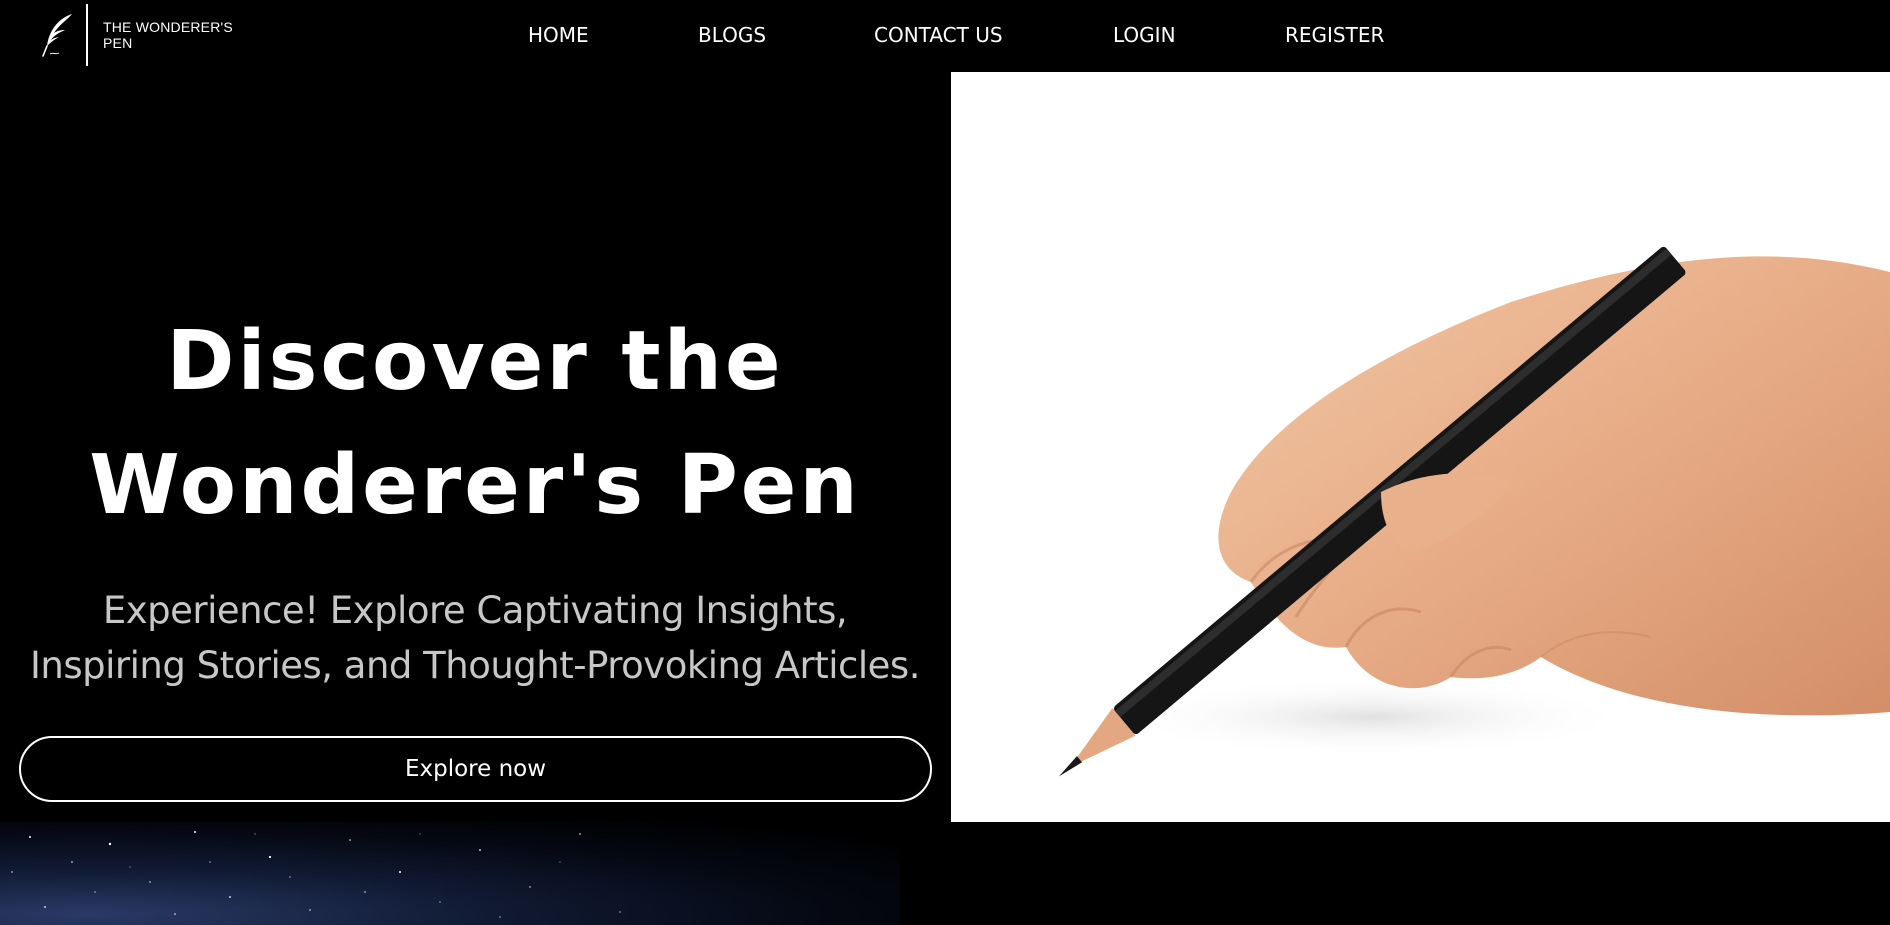  I want to click on feather-quill-icon, so click(58, 35).